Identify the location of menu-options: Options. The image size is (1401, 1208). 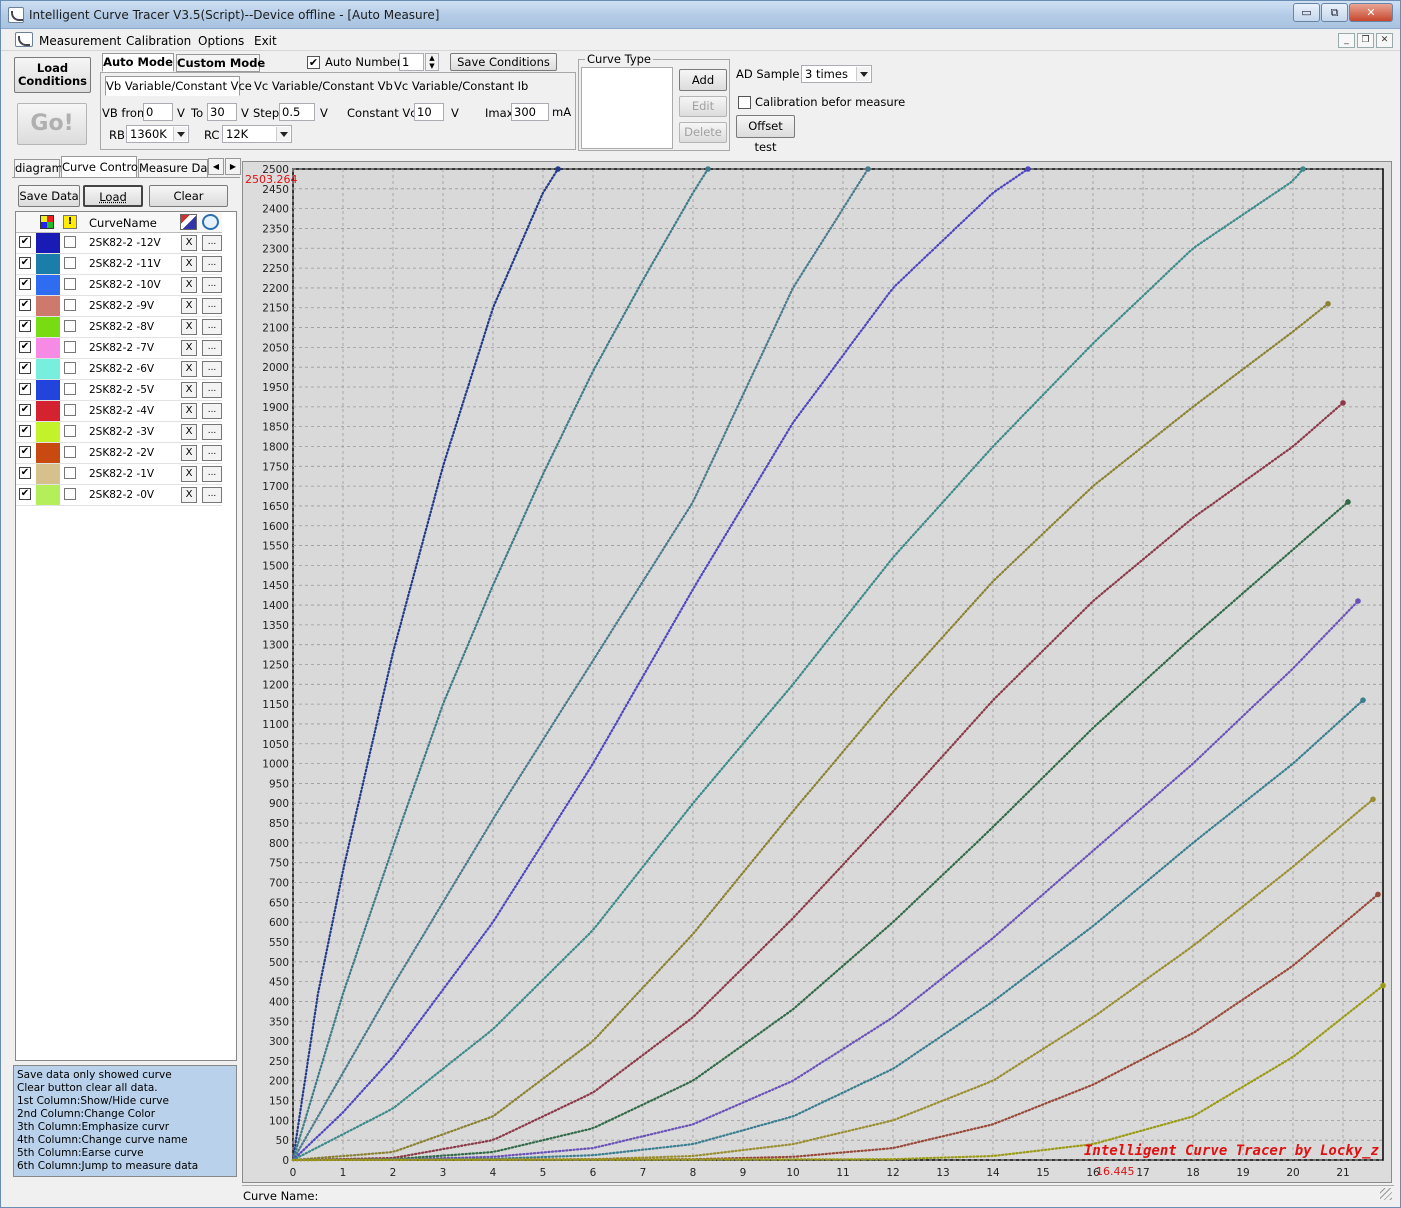
(221, 41).